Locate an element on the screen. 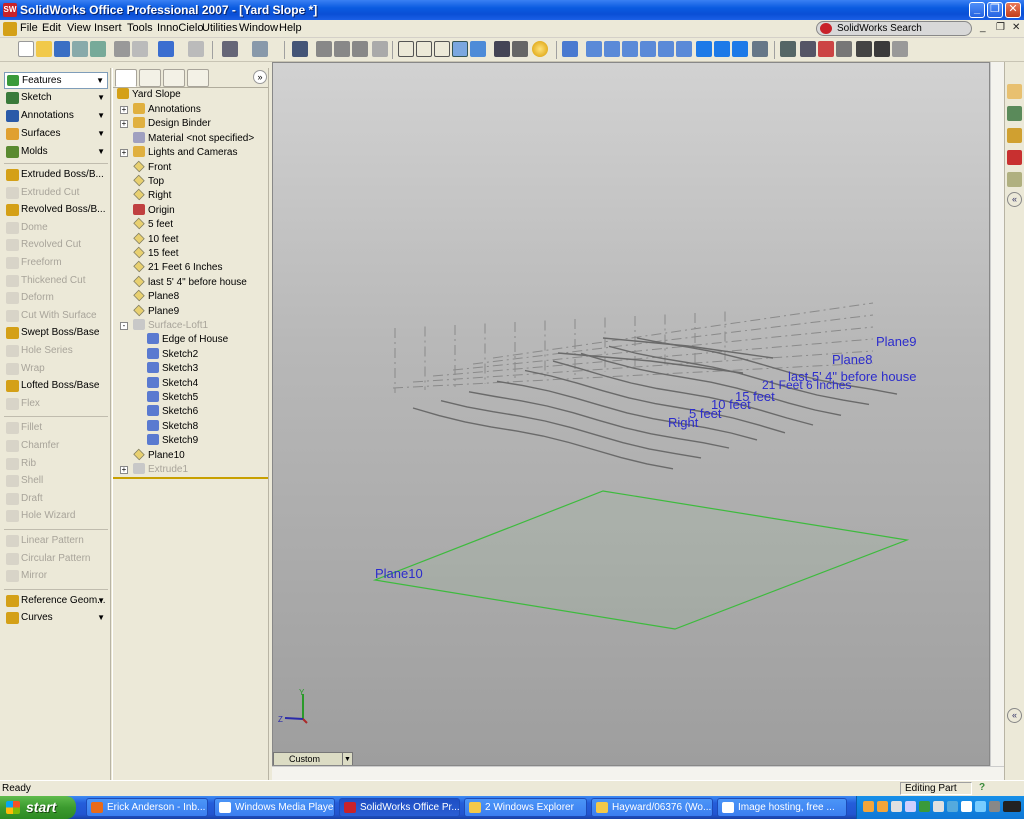  cm-group-molds: Molds ▼ is located at coordinates (56, 152).